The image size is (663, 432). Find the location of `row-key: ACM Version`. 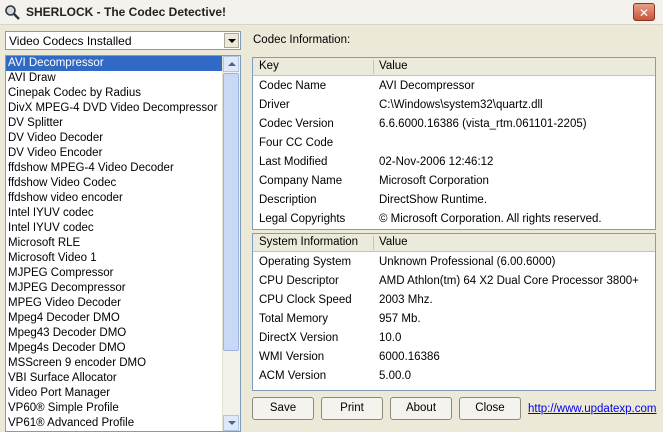

row-key: ACM Version is located at coordinates (293, 376).